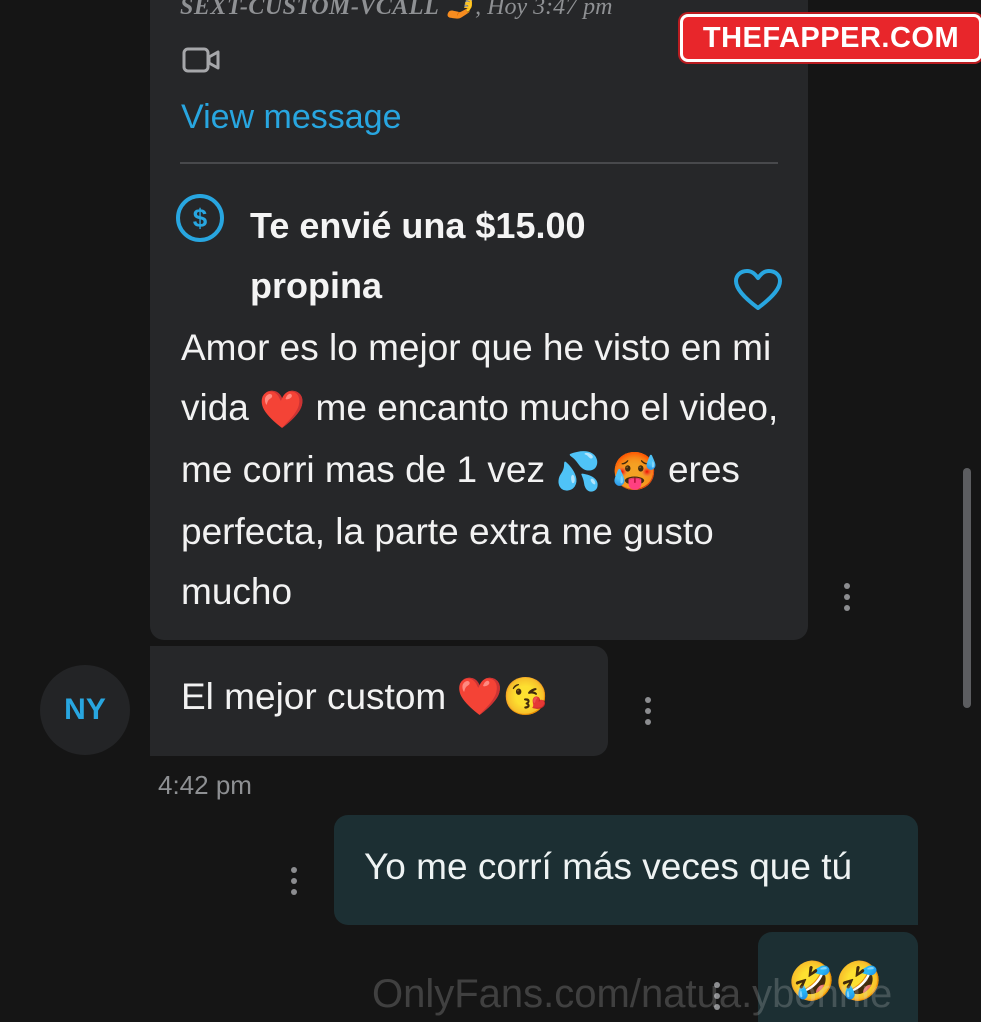  I want to click on hot-face-emoji: 🥵, so click(634, 472).